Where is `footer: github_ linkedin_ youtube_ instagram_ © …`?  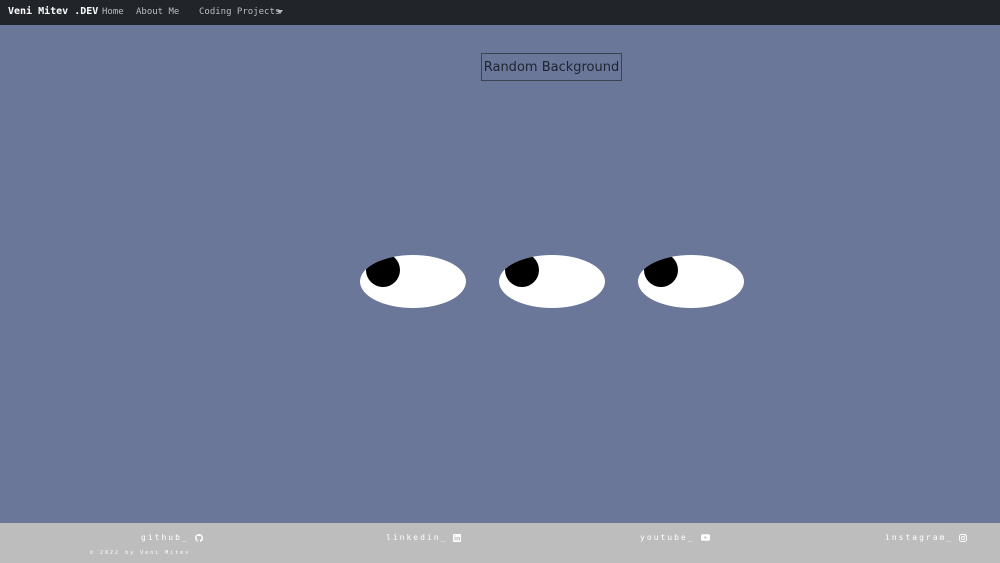 footer: github_ linkedin_ youtube_ instagram_ © … is located at coordinates (500, 543).